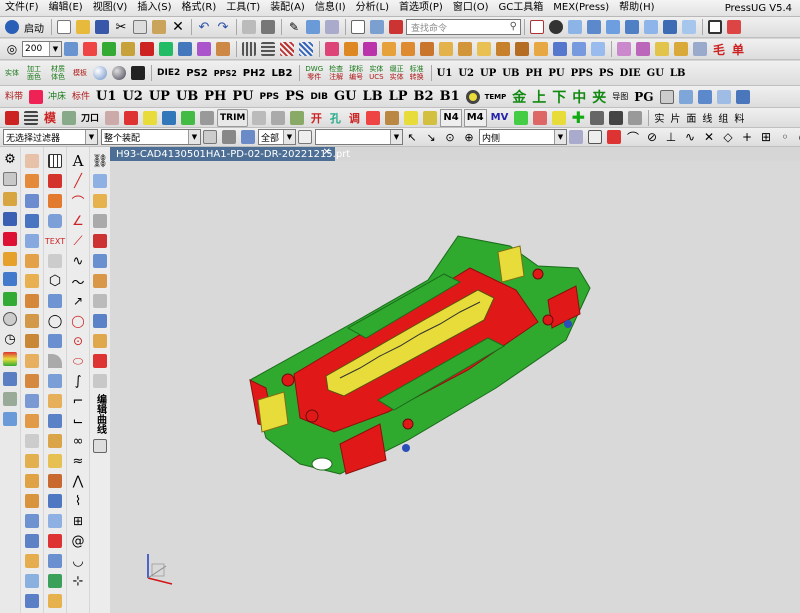  I want to click on split-feature-icon, so click(32, 481).